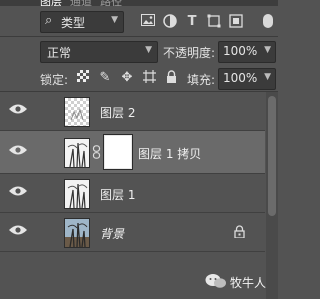 Image resolution: width=320 pixels, height=299 pixels. Describe the element at coordinates (111, 3) in the screenshot. I see `tab-paths: 路径` at that location.